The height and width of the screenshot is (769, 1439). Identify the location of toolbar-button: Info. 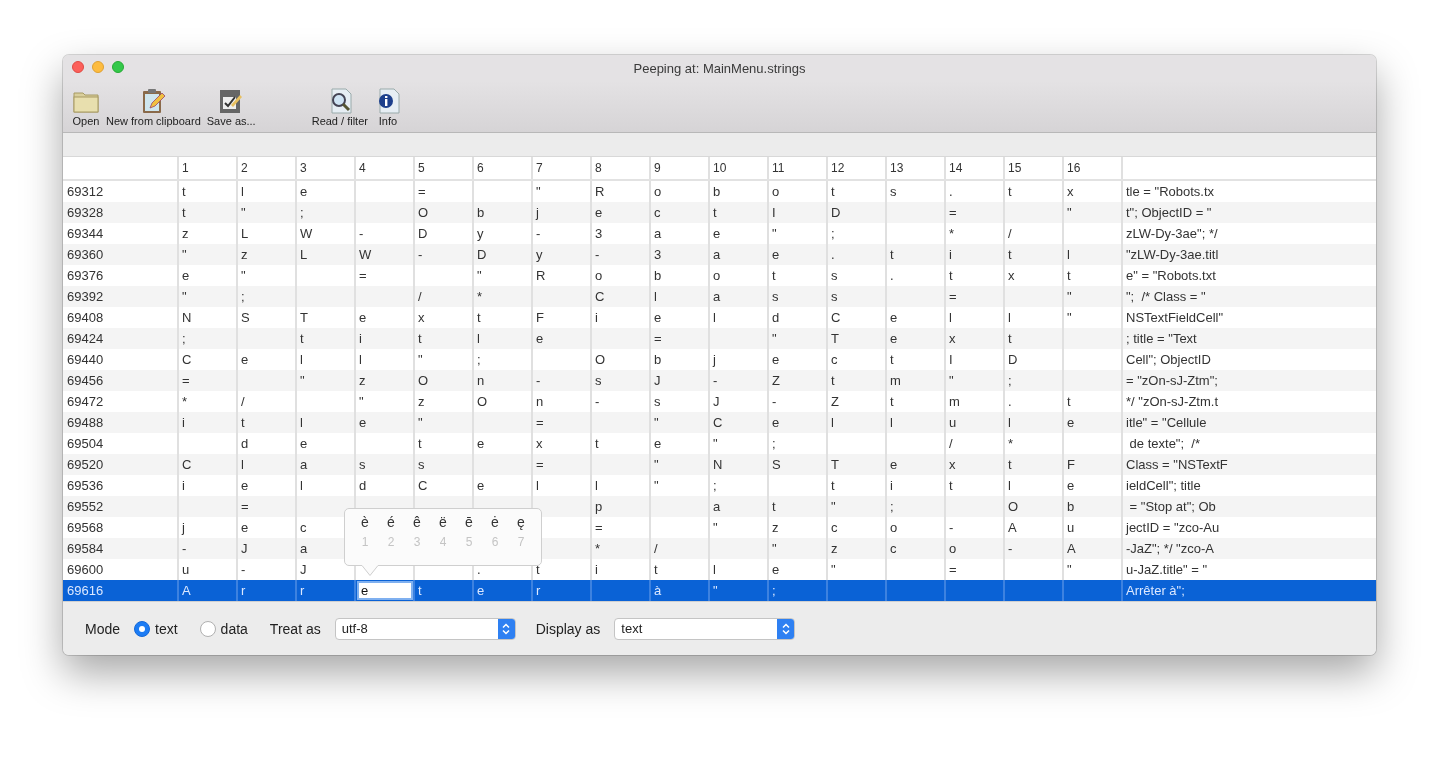
(387, 107).